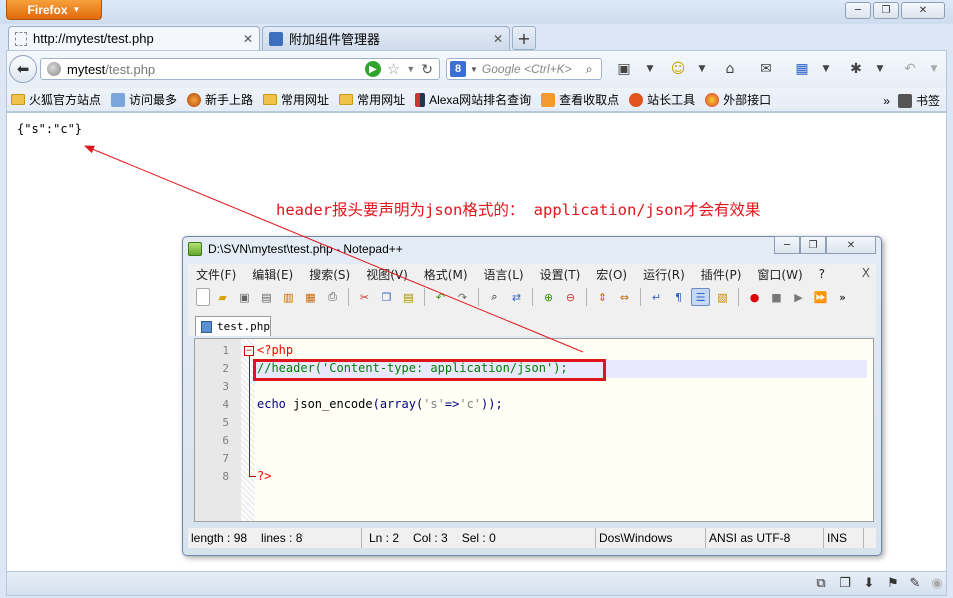 The height and width of the screenshot is (598, 953). What do you see at coordinates (23, 69) in the screenshot?
I see `back-button: ⬅` at bounding box center [23, 69].